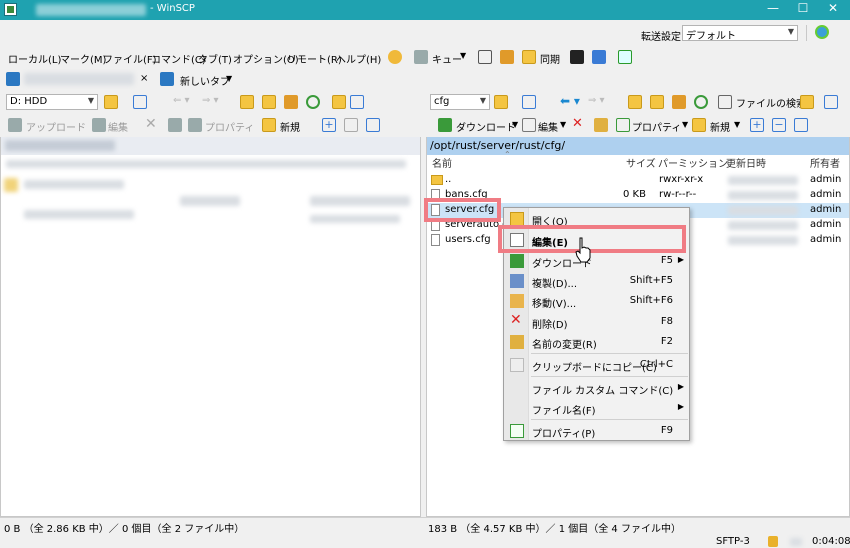  What do you see at coordinates (740, 33) in the screenshot?
I see `transfer-settings-select: デフォルト ▼` at bounding box center [740, 33].